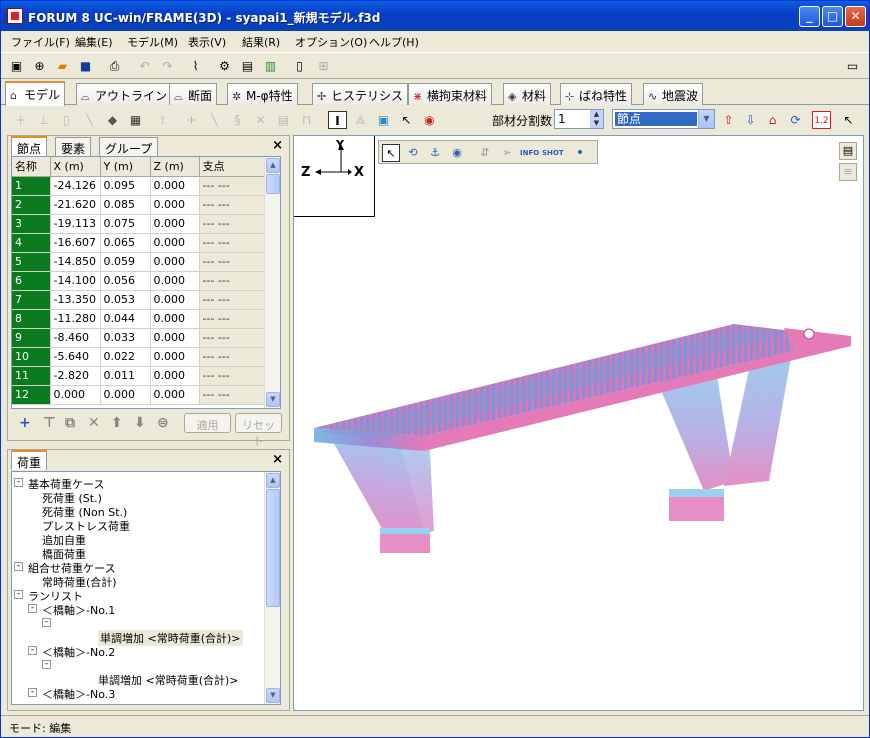 The image size is (870, 738). What do you see at coordinates (75, 281) in the screenshot?
I see `node-x-cell: -14.100` at bounding box center [75, 281].